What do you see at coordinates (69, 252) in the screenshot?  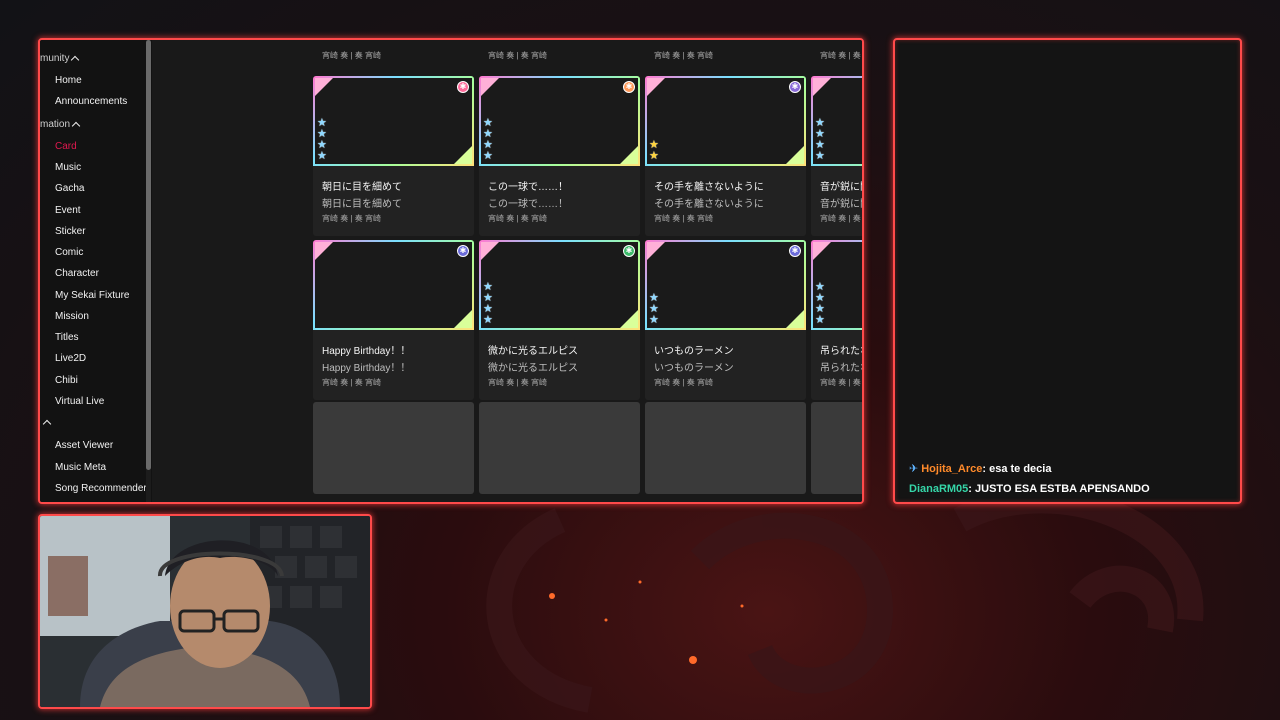 I see `sidebar-item-comic: Comic` at bounding box center [69, 252].